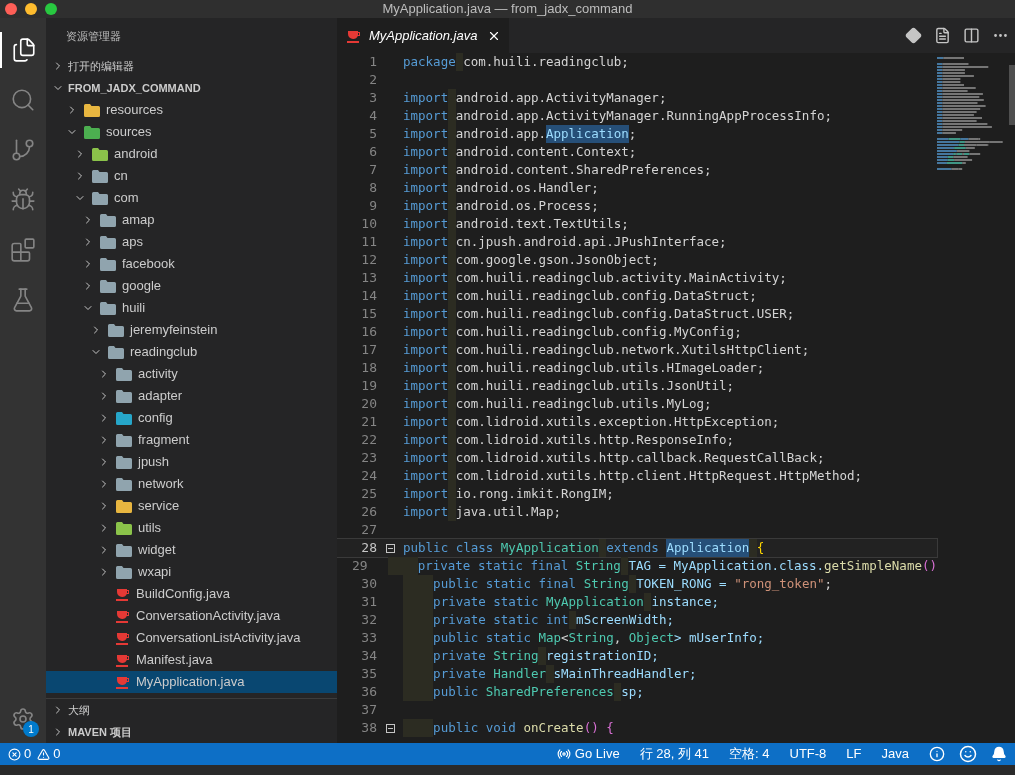 This screenshot has width=1015, height=775. I want to click on editor-tab: MyApplication.java, so click(423, 35).